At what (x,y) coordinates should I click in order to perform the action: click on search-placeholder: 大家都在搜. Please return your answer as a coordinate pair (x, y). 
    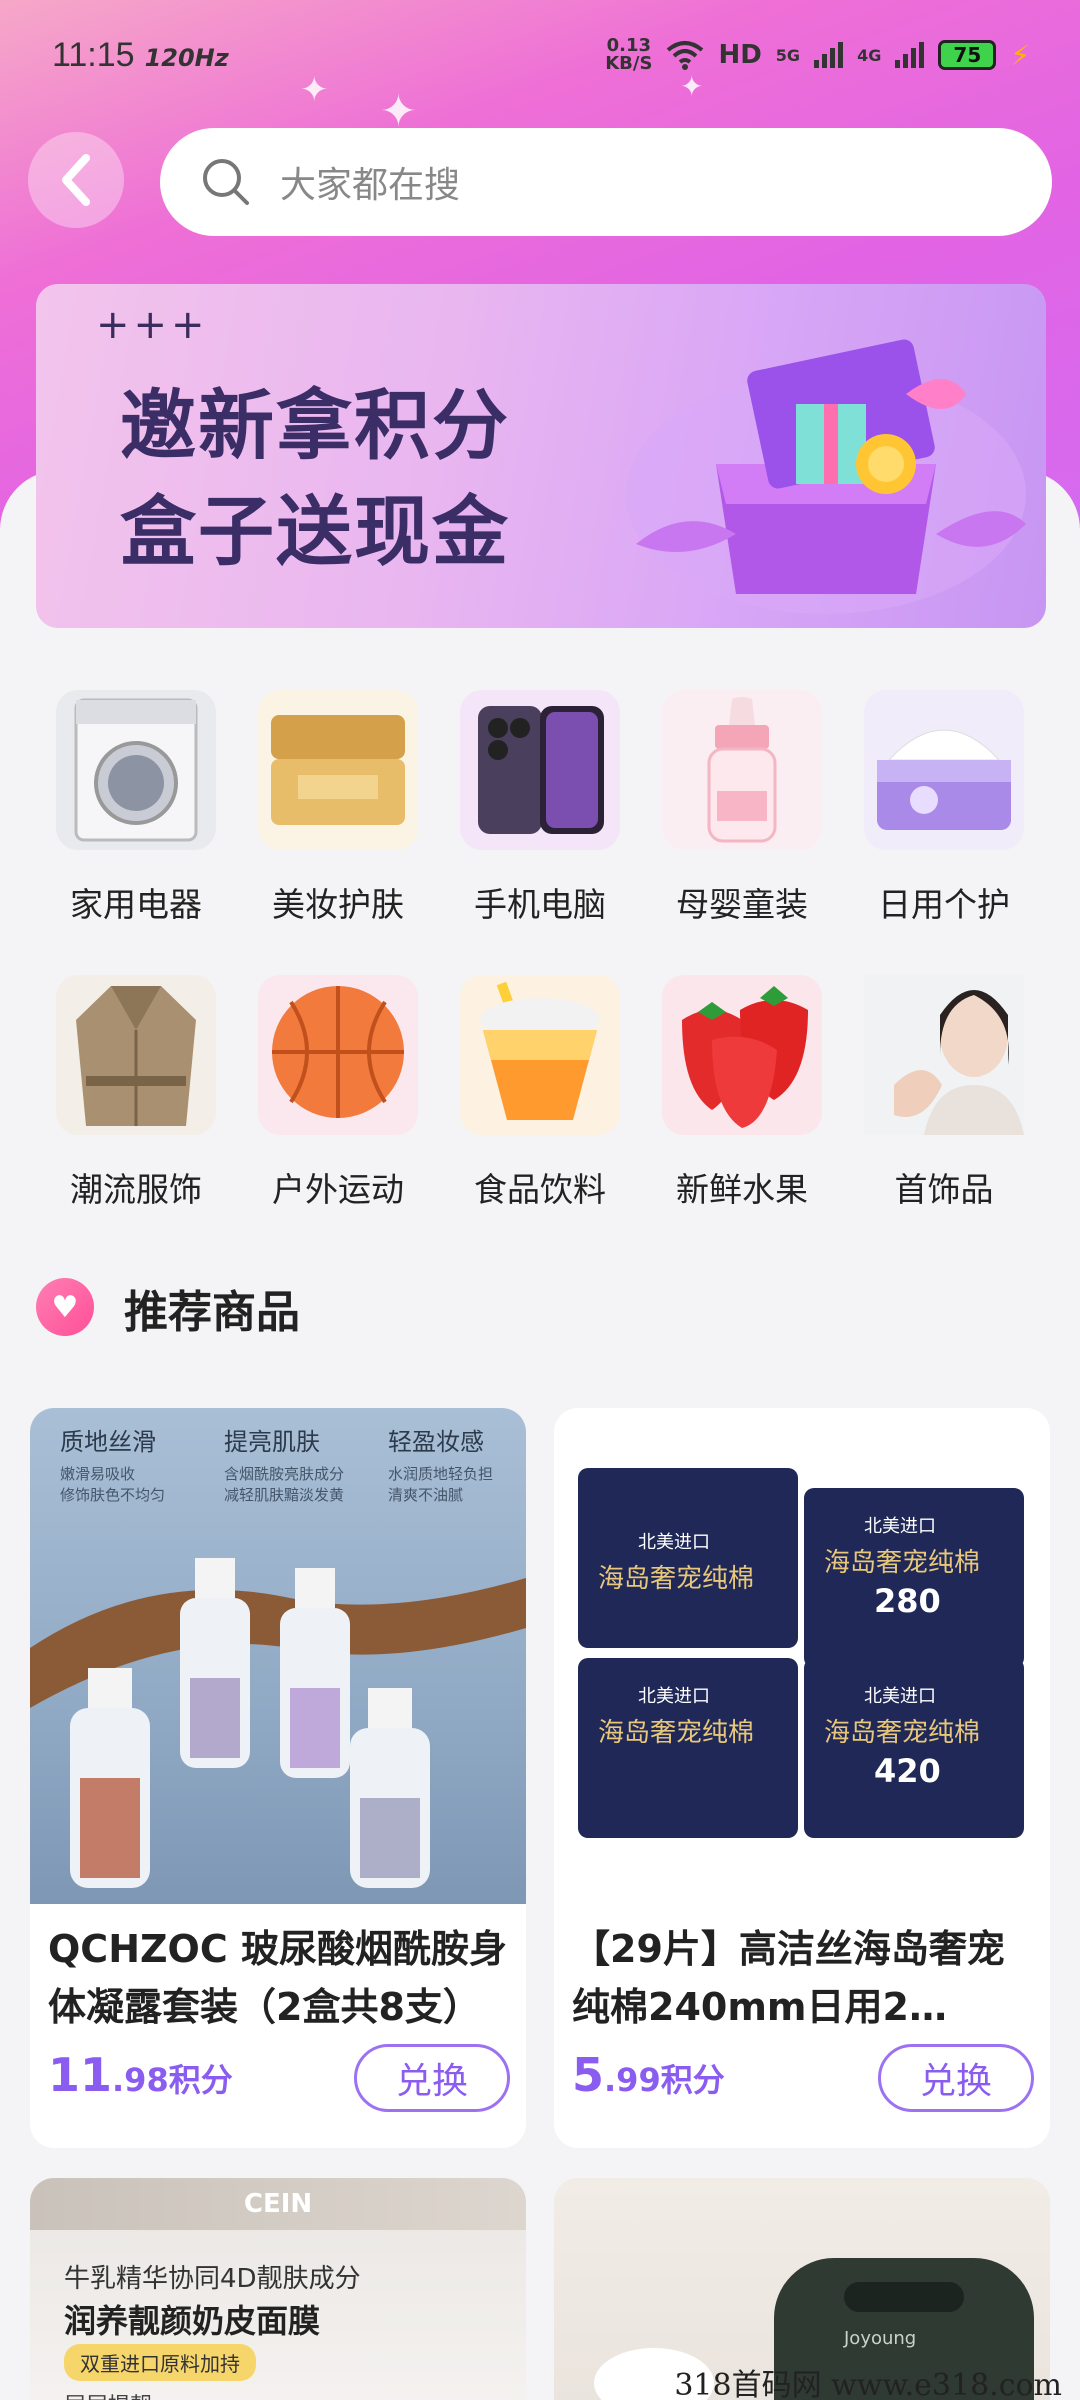
    Looking at the image, I should click on (370, 185).